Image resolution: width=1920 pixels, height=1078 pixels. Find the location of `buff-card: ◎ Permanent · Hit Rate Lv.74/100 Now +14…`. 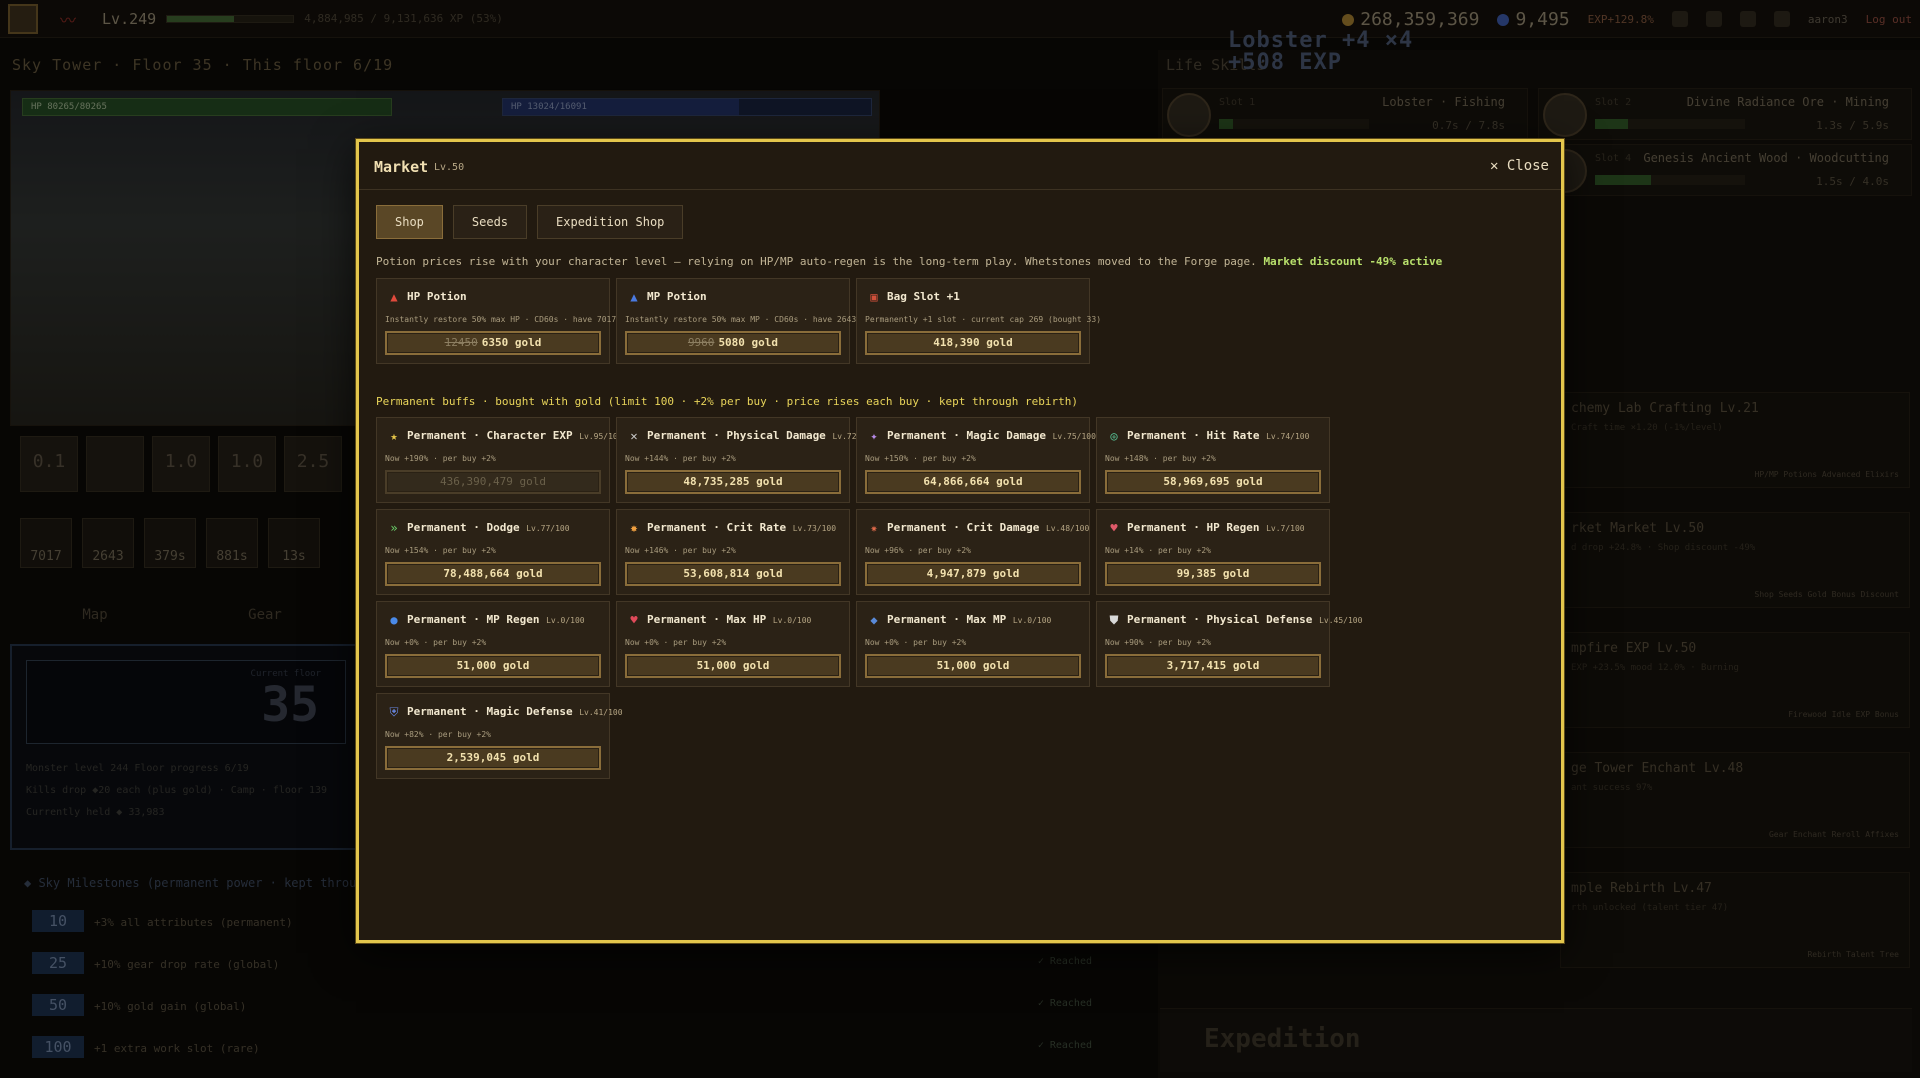

buff-card: ◎ Permanent · Hit Rate Lv.74/100 Now +14… is located at coordinates (1213, 460).